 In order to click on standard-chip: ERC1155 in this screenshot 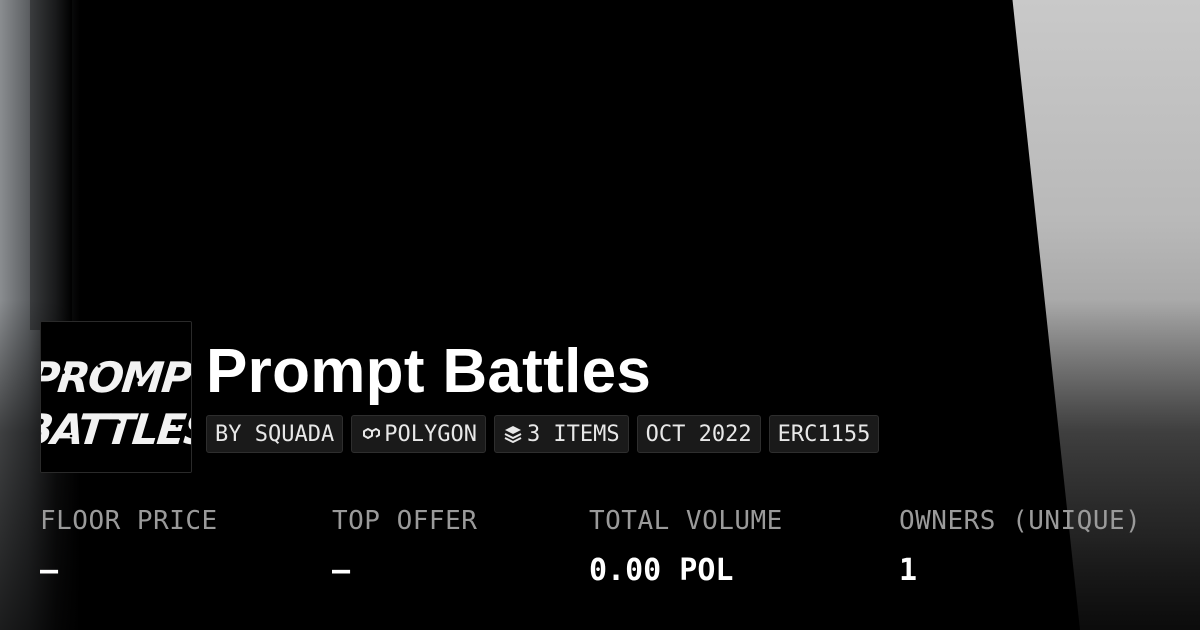, I will do `click(824, 434)`.